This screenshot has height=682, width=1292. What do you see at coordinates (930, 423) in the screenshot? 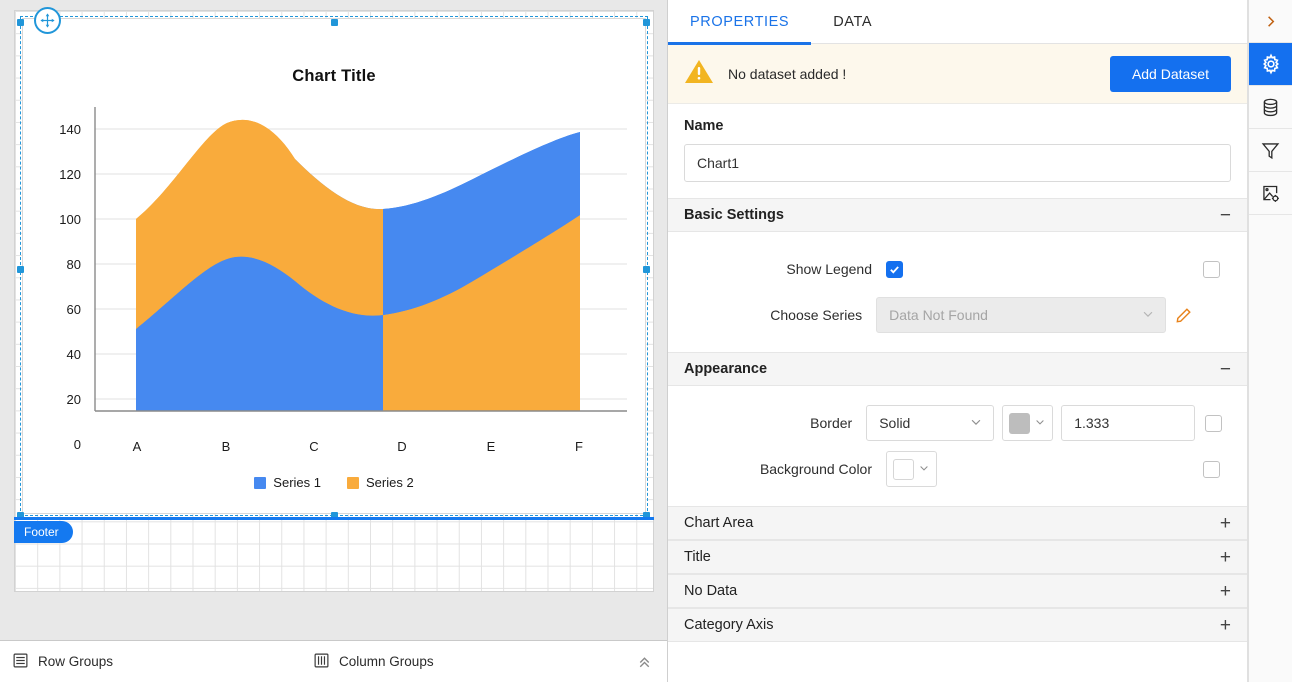
I see `border-style-select: Solid` at bounding box center [930, 423].